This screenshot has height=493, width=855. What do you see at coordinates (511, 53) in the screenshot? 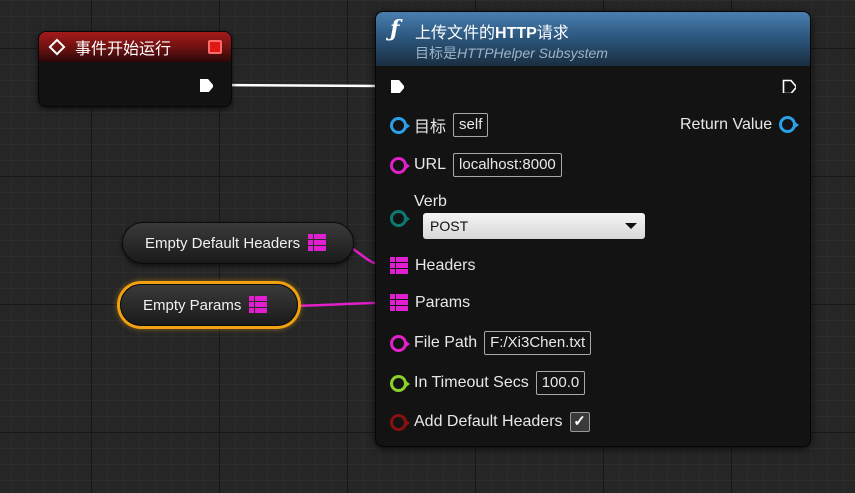
I see `function-node-subtitle: 目标是HTTPHelper Subsystem` at bounding box center [511, 53].